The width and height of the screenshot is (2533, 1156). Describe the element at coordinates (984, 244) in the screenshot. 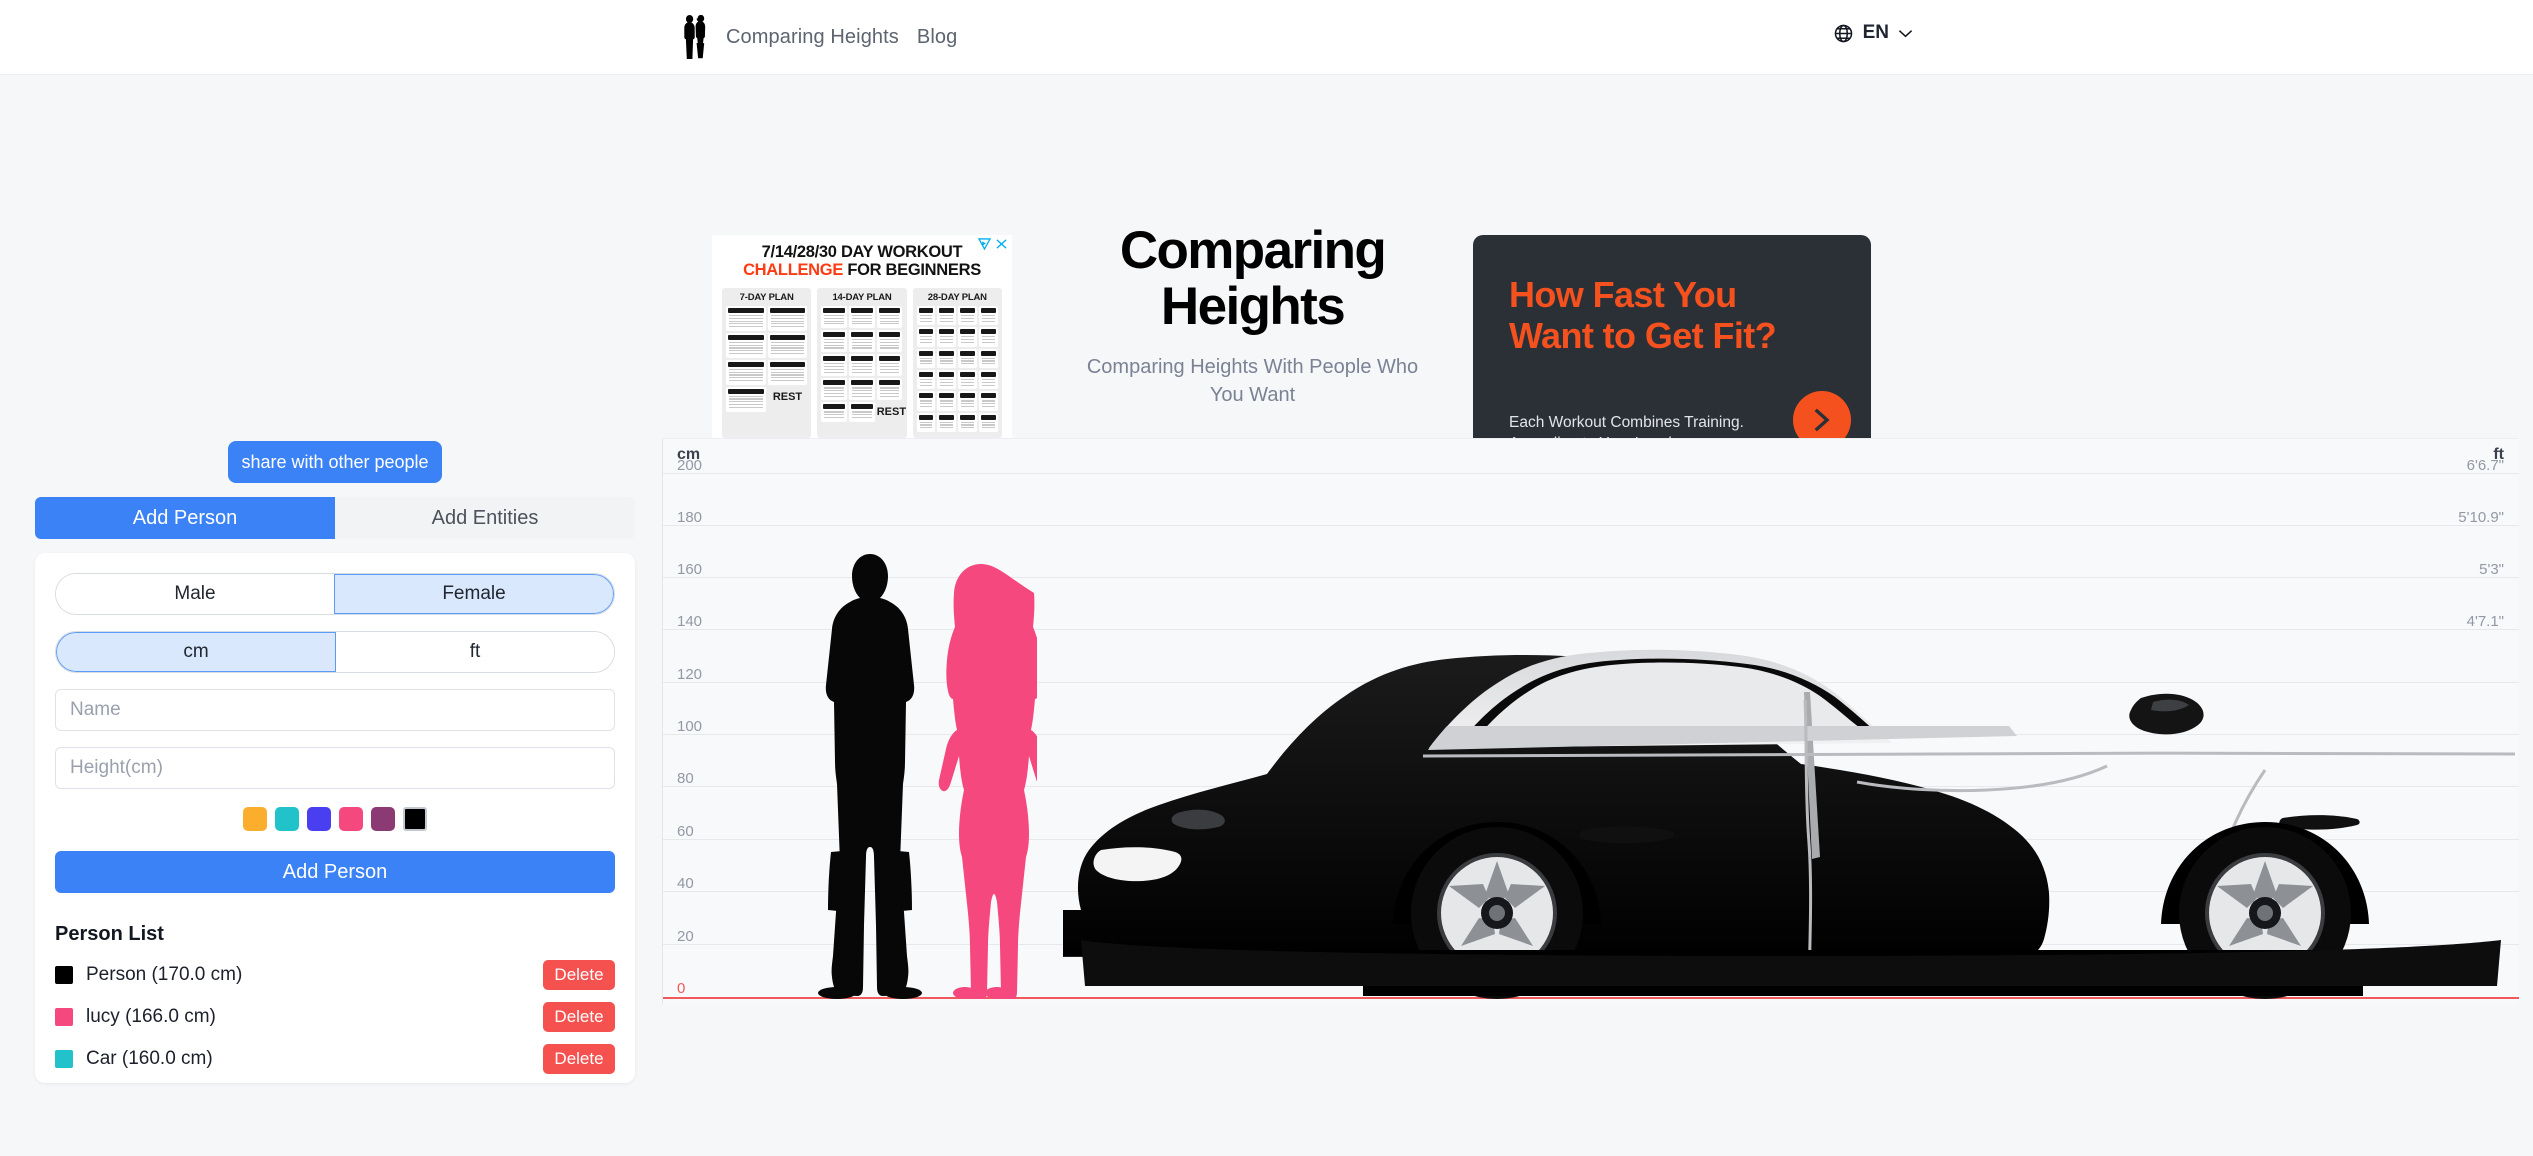

I see `adchoices-triangle-icon` at that location.